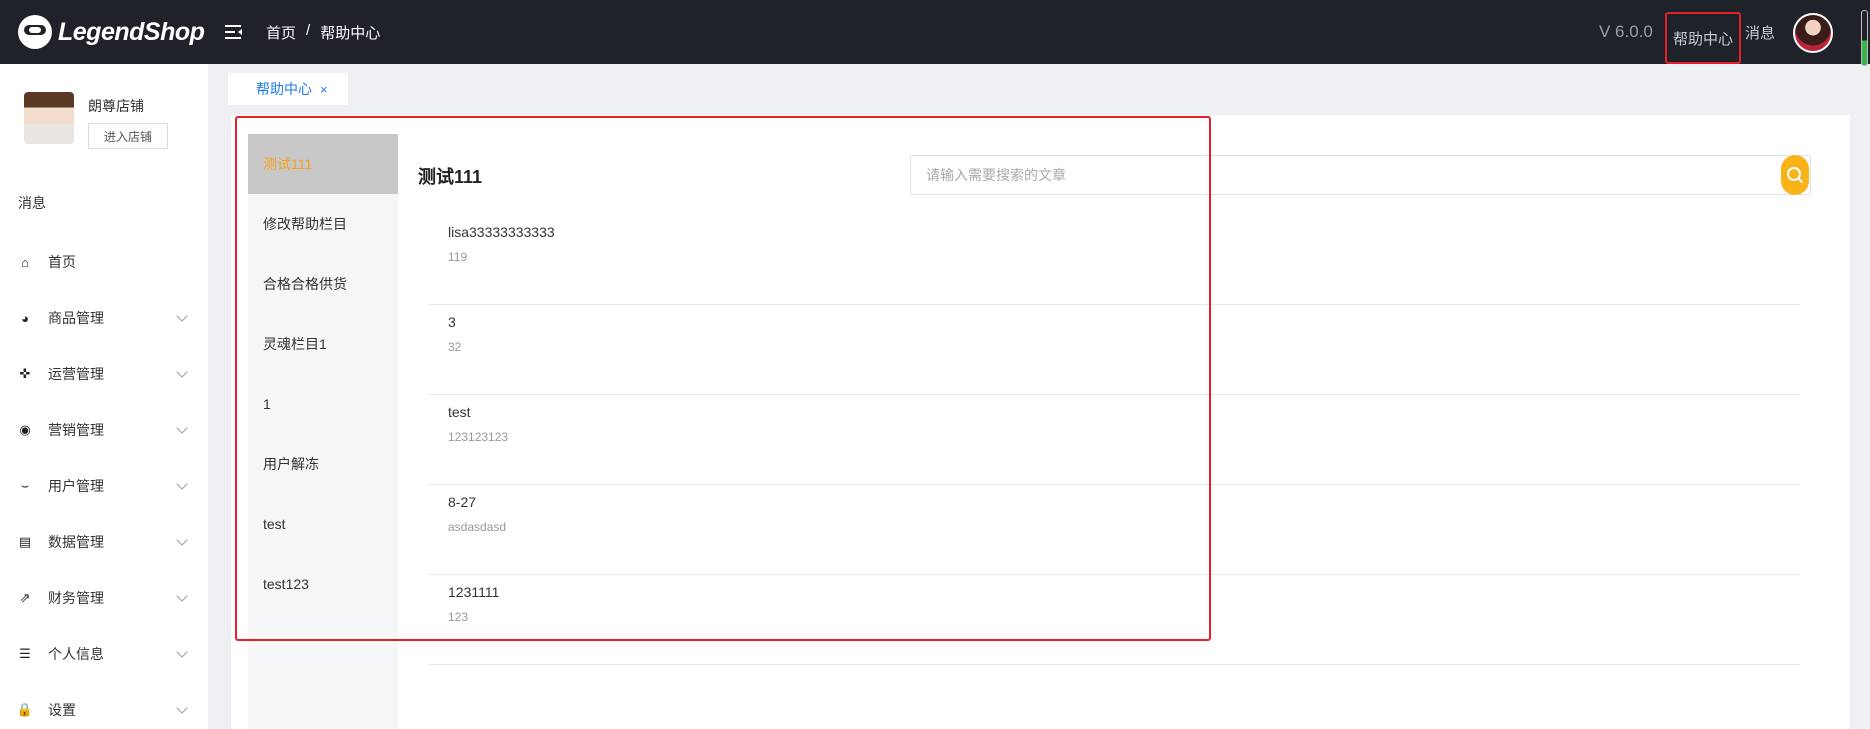 The height and width of the screenshot is (729, 1870). What do you see at coordinates (323, 584) in the screenshot?
I see `category-item: test123` at bounding box center [323, 584].